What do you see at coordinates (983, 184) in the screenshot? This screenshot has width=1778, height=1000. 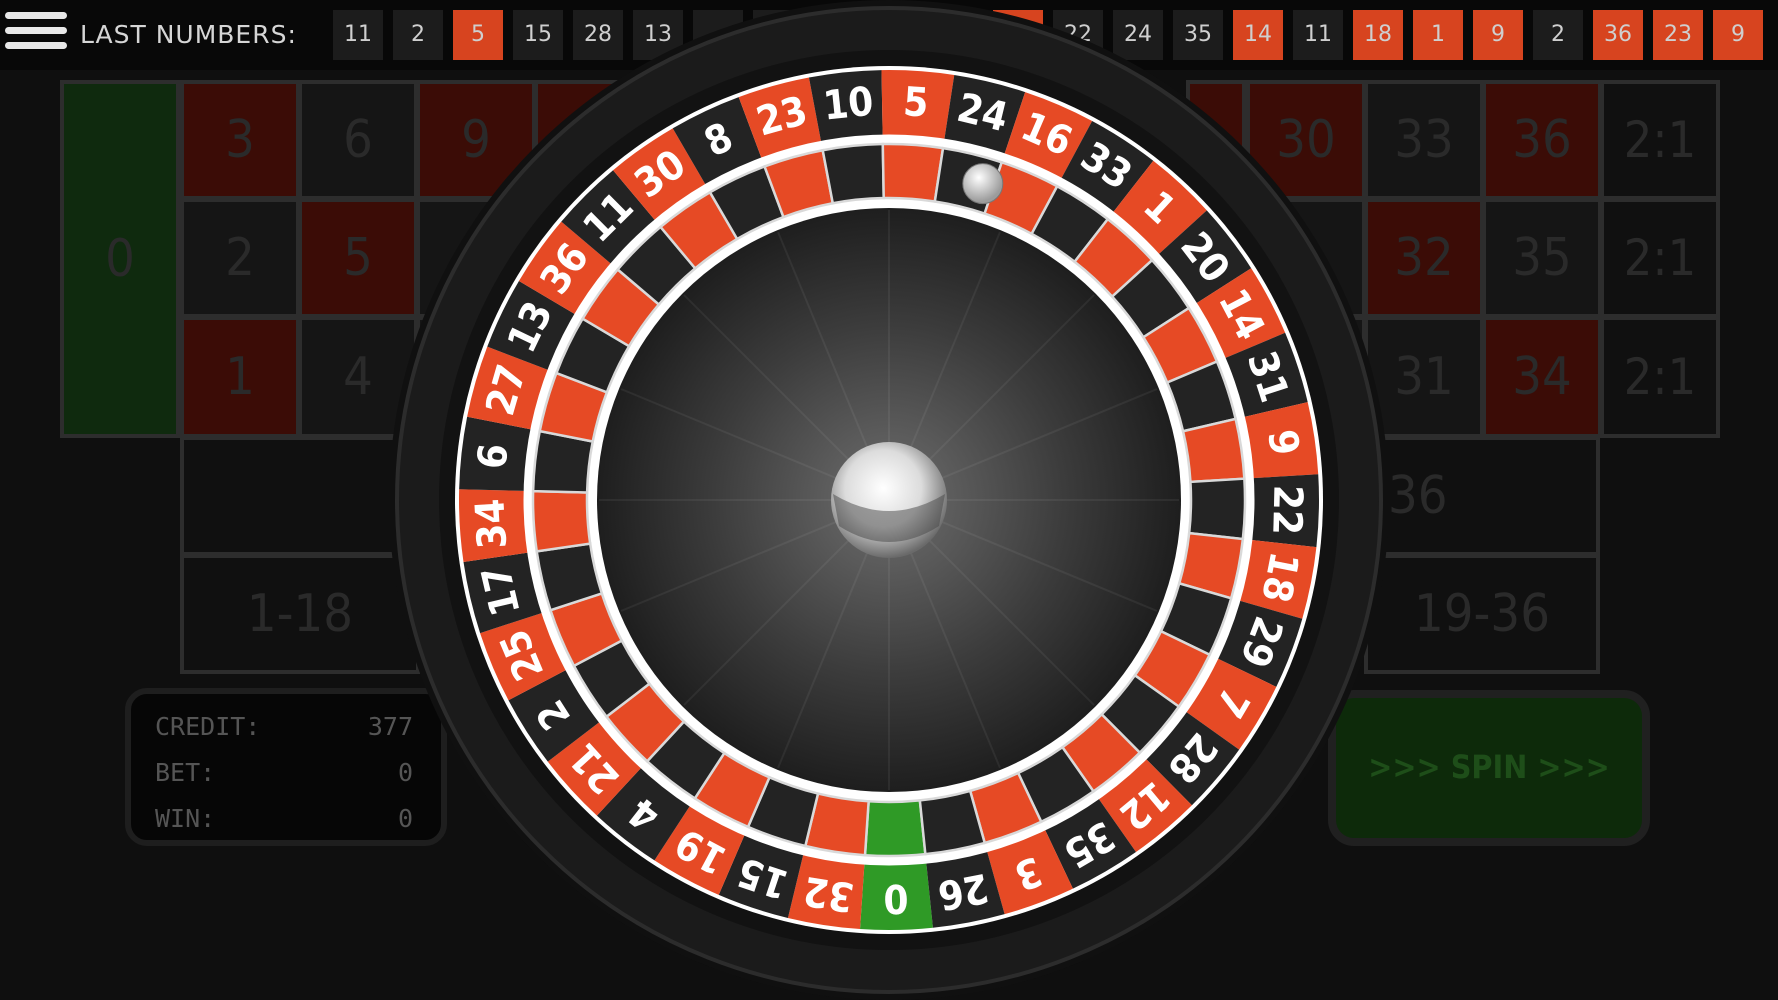 I see `roulette-ball` at bounding box center [983, 184].